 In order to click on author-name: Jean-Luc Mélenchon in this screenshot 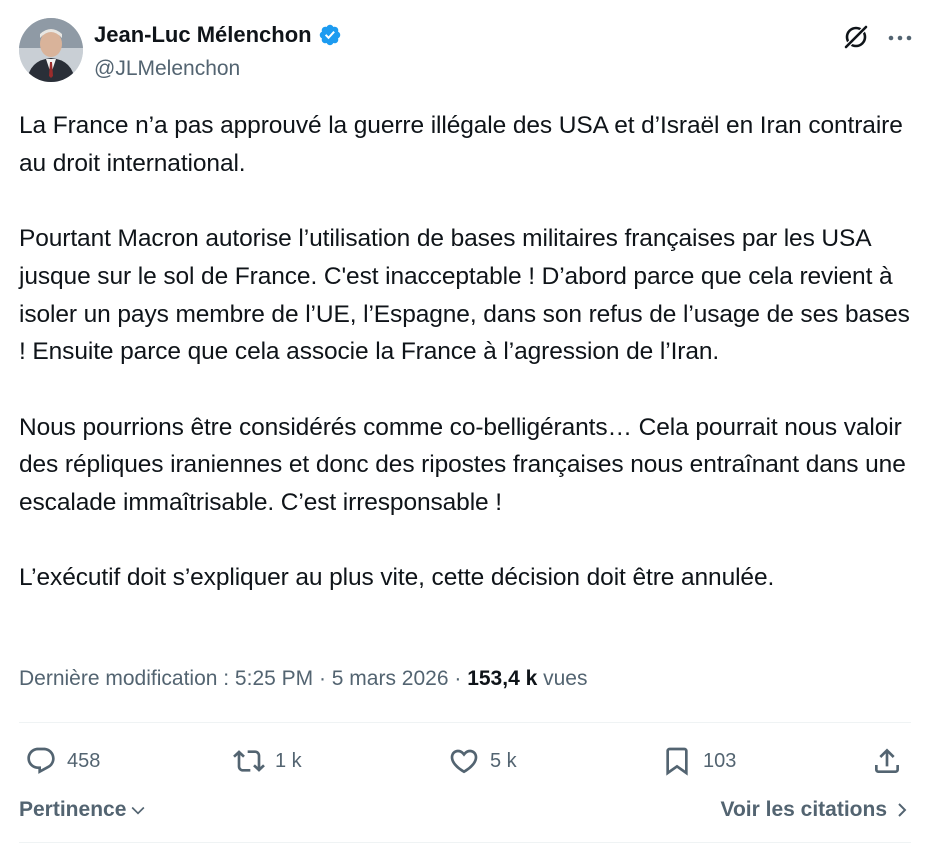, I will do `click(203, 35)`.